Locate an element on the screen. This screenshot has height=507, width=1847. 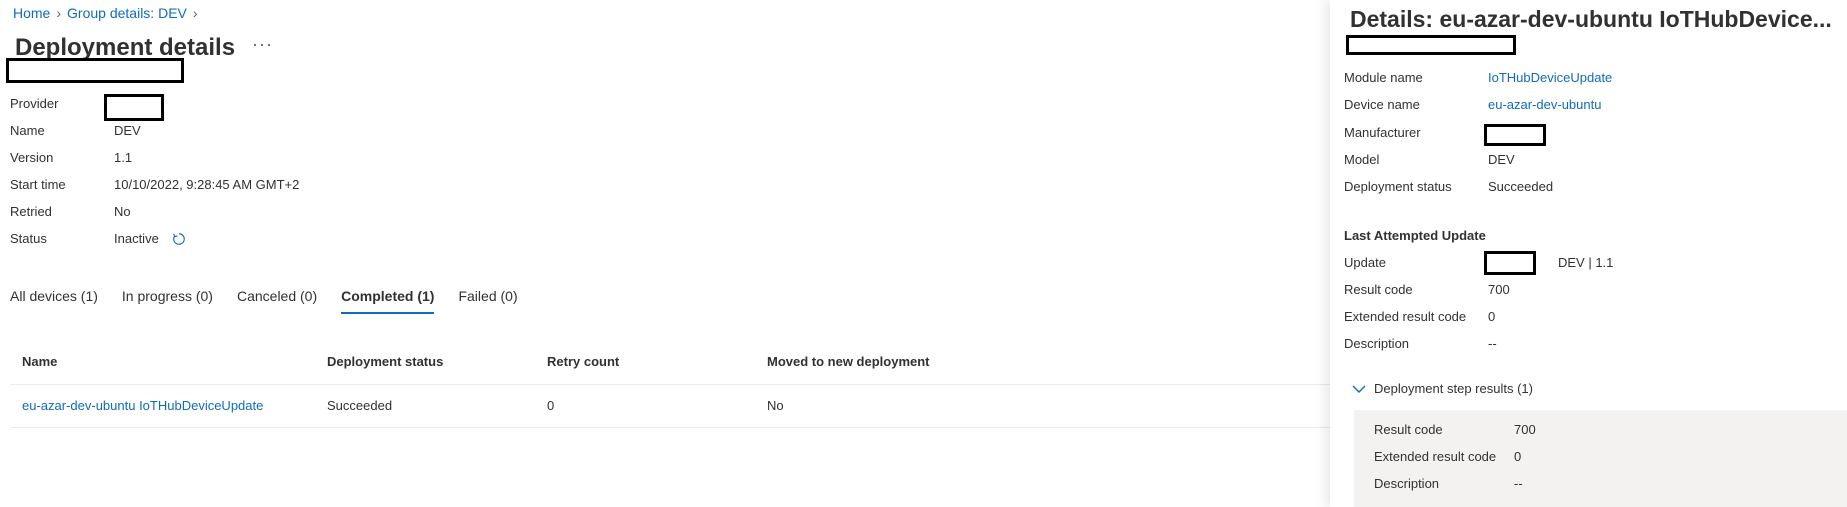
detail-label: Device name is located at coordinates (1382, 104).